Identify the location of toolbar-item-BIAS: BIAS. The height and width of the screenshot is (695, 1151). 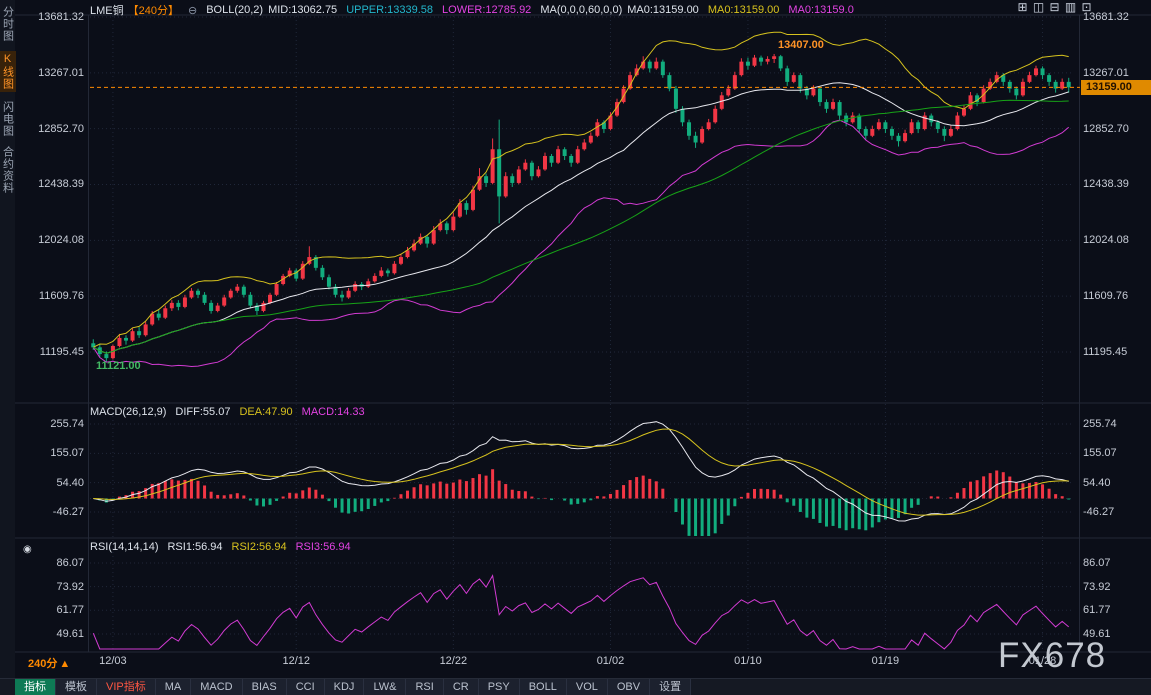
(264, 687).